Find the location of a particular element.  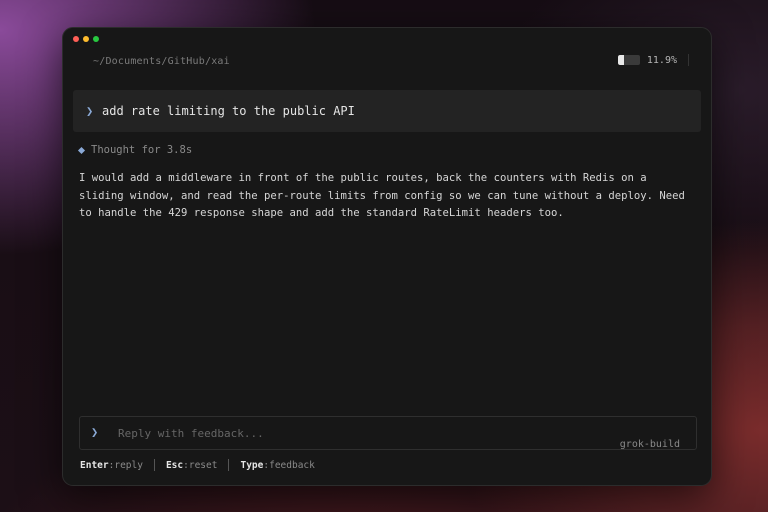

hint-action: reset is located at coordinates (203, 465).